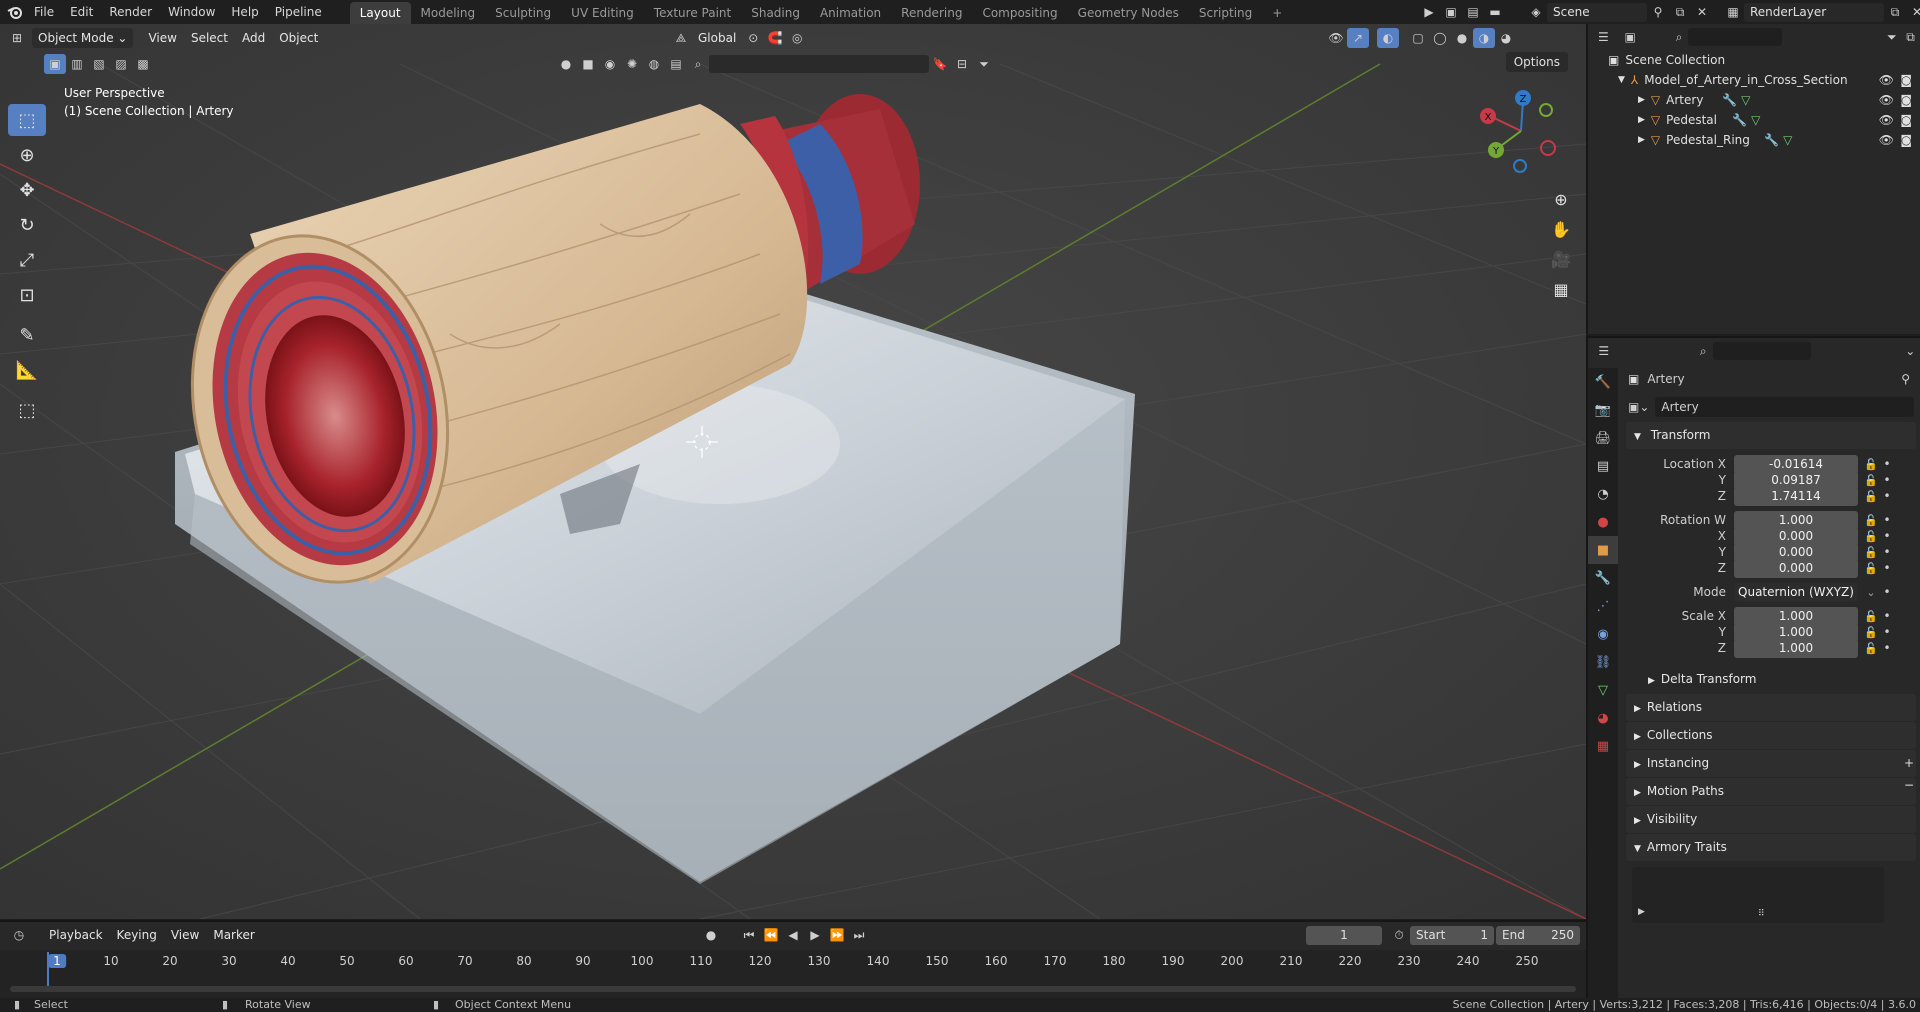 This screenshot has width=1920, height=1012. What do you see at coordinates (749, 935) in the screenshot?
I see `jump-start-icon: ⏮` at bounding box center [749, 935].